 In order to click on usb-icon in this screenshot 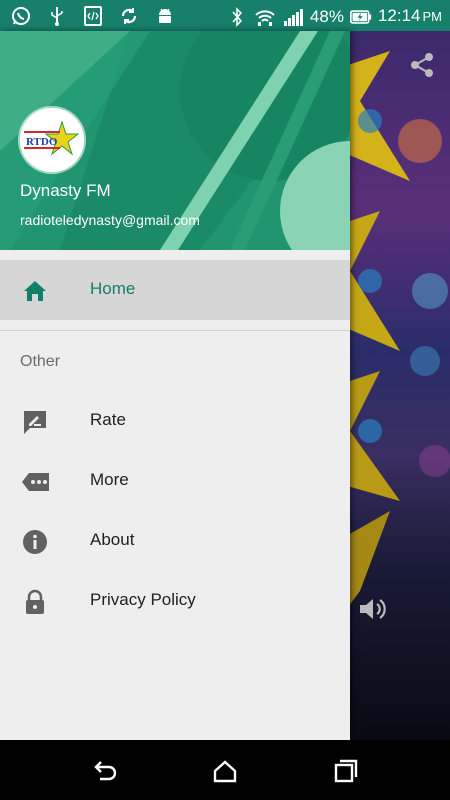, I will do `click(57, 16)`.